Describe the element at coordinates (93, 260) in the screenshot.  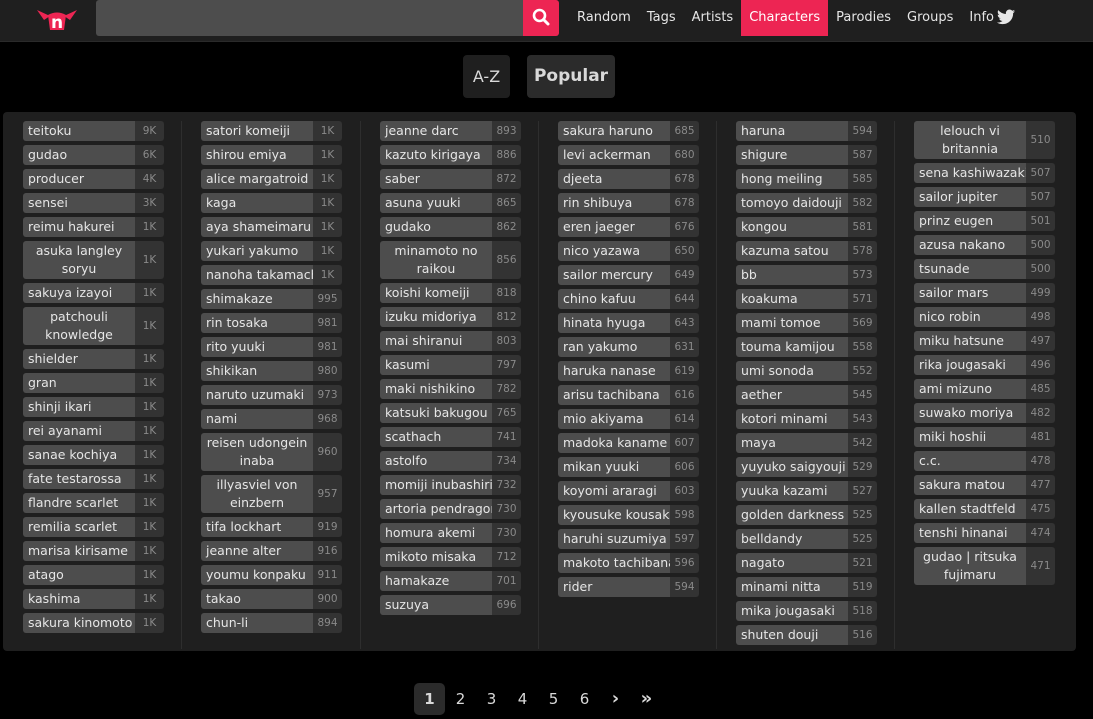
I see `character-tag: asuka langley soryu 1K` at that location.